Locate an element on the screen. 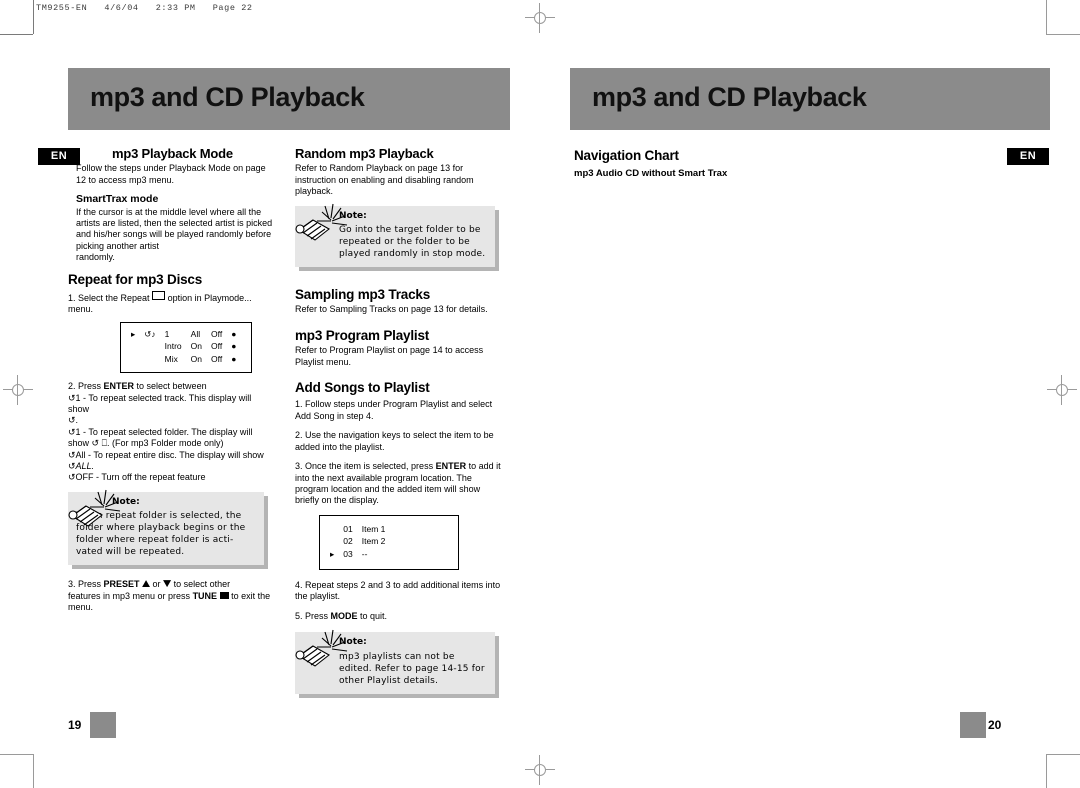 The height and width of the screenshot is (788, 1080). lcd-cell: 02 is located at coordinates (348, 541).